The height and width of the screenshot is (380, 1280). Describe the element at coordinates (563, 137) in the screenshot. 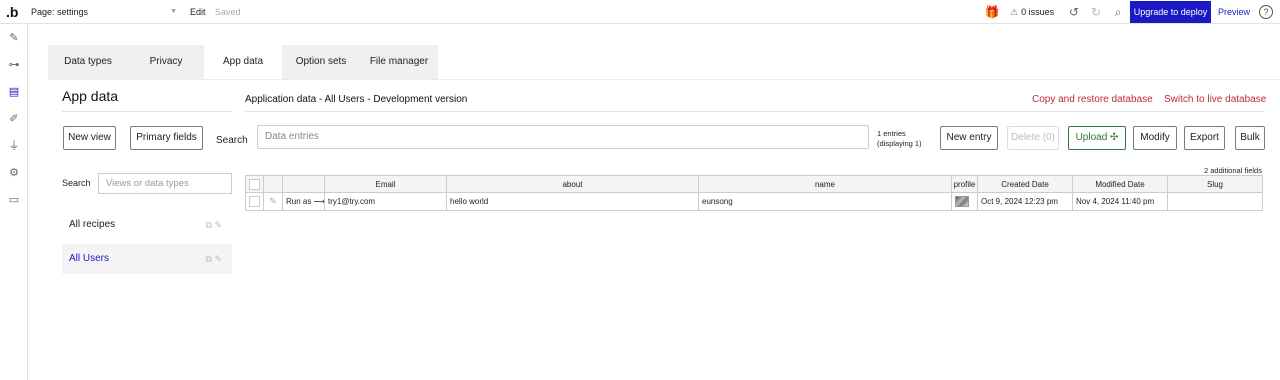

I see `data-entries-search-input: Data entries` at that location.